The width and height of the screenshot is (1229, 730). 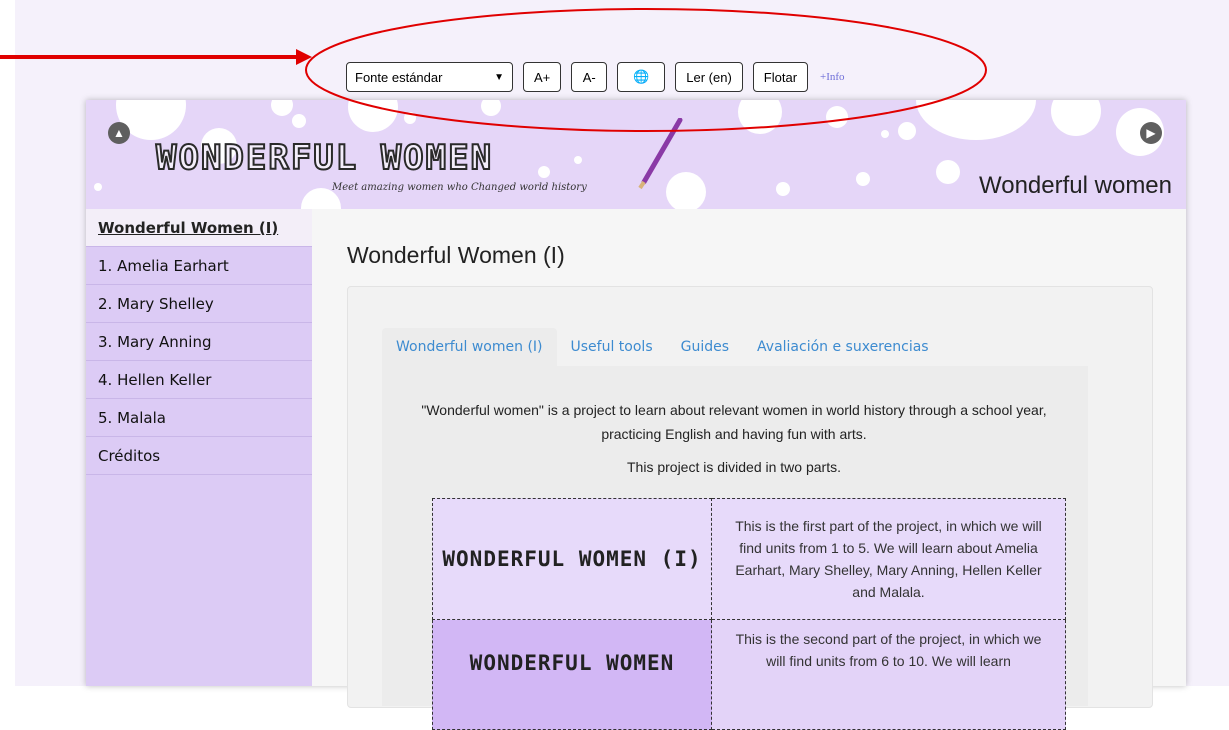 I want to click on page-title: Wonderful Women (I), so click(x=456, y=255).